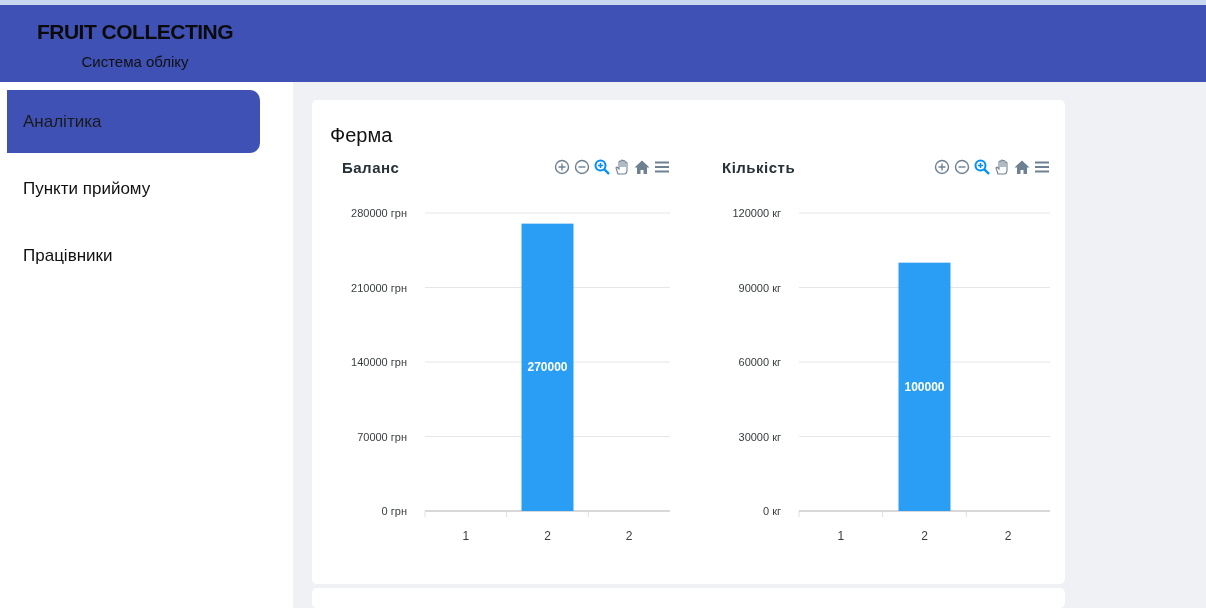 This screenshot has width=1206, height=608. Describe the element at coordinates (924, 386) in the screenshot. I see `data-label: 100000` at that location.